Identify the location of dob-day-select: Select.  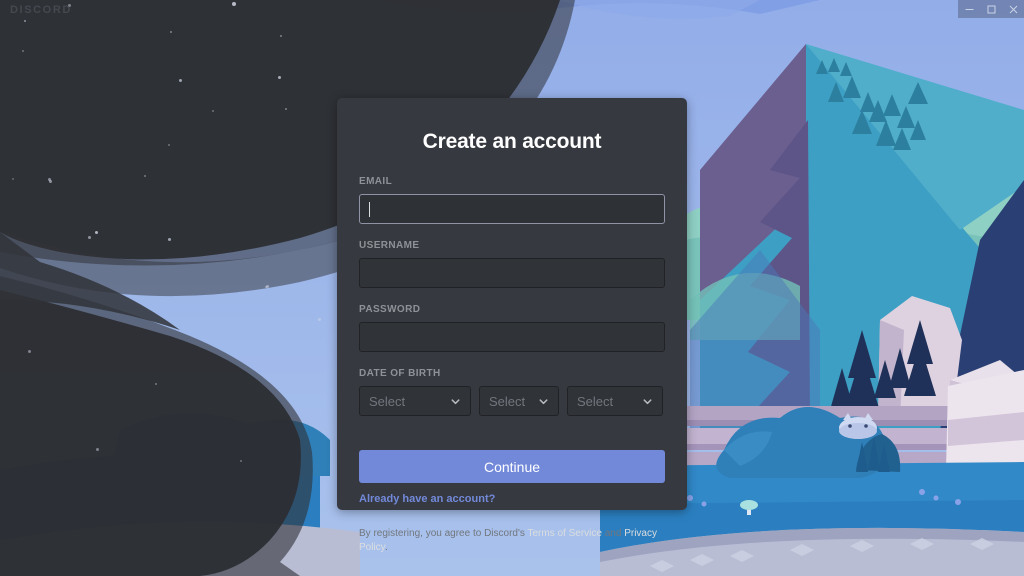
(519, 401).